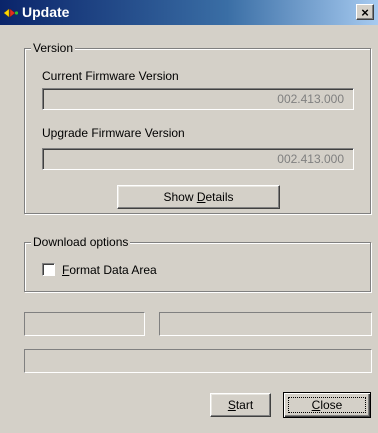 The height and width of the screenshot is (433, 378). I want to click on current-firmware-field: 002.413.000, so click(198, 99).